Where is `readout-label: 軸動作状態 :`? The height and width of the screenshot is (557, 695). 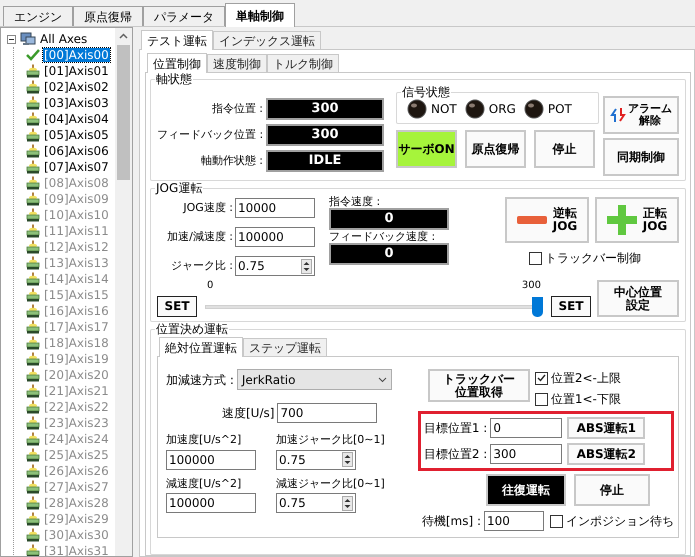
readout-label: 軸動作状態 : is located at coordinates (231, 160).